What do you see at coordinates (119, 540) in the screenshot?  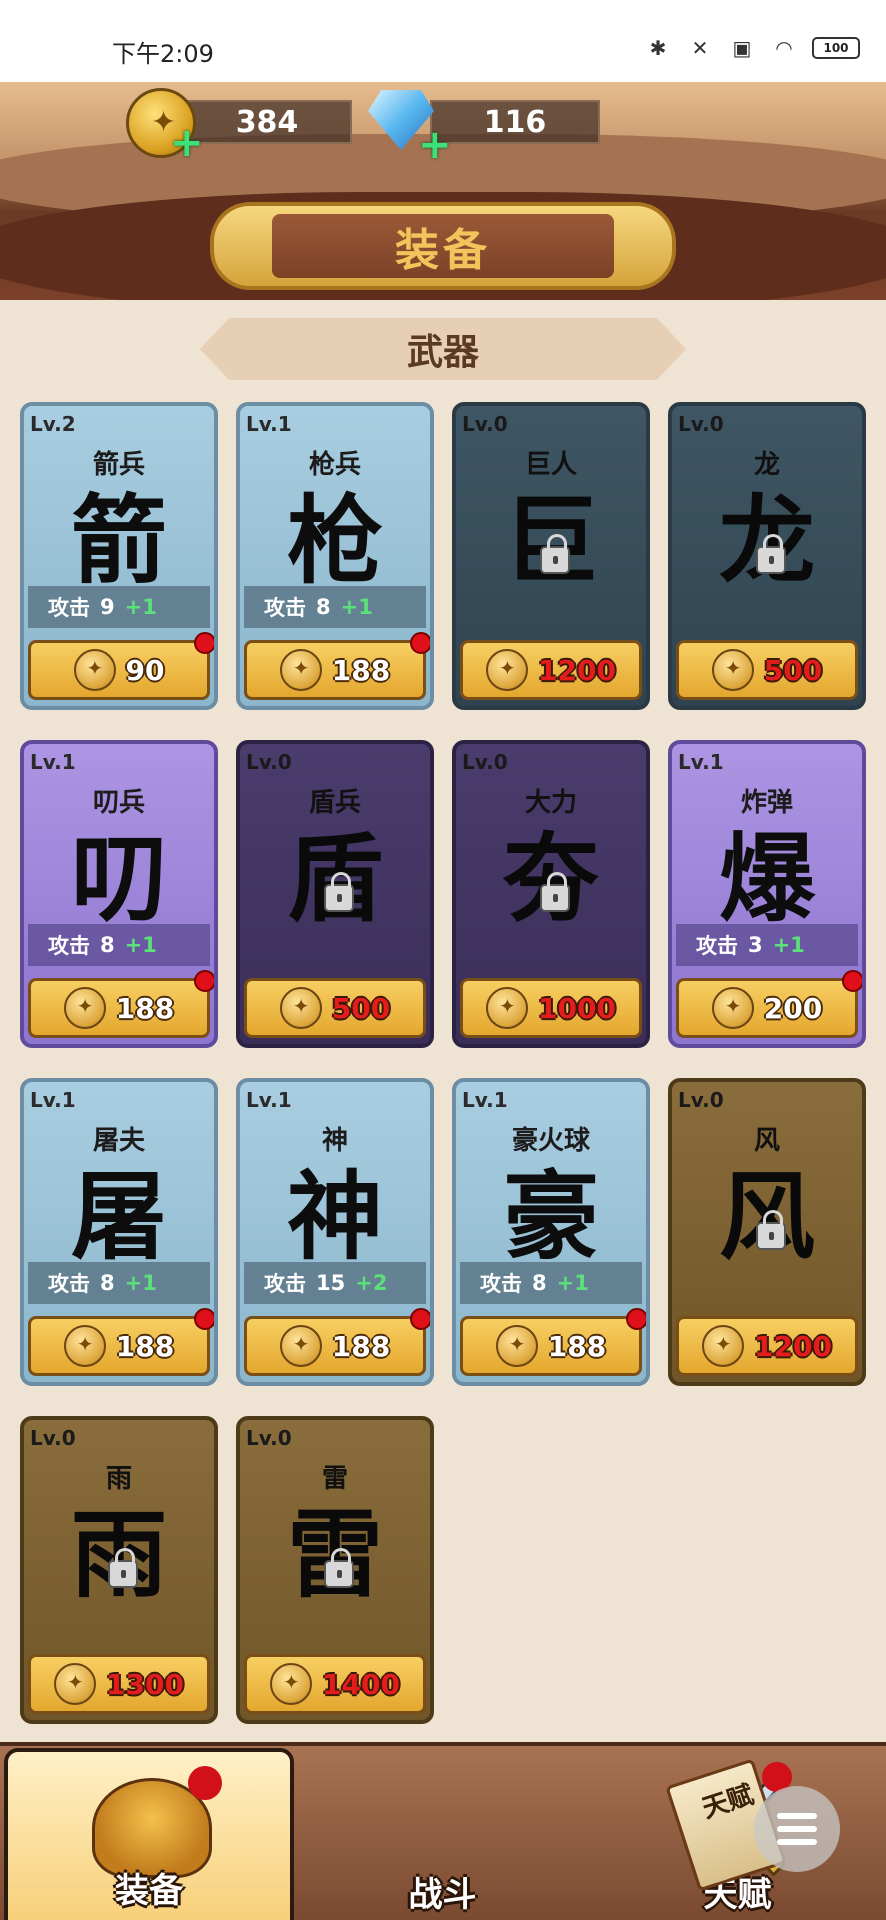 I see `card-glyph: 箭` at bounding box center [119, 540].